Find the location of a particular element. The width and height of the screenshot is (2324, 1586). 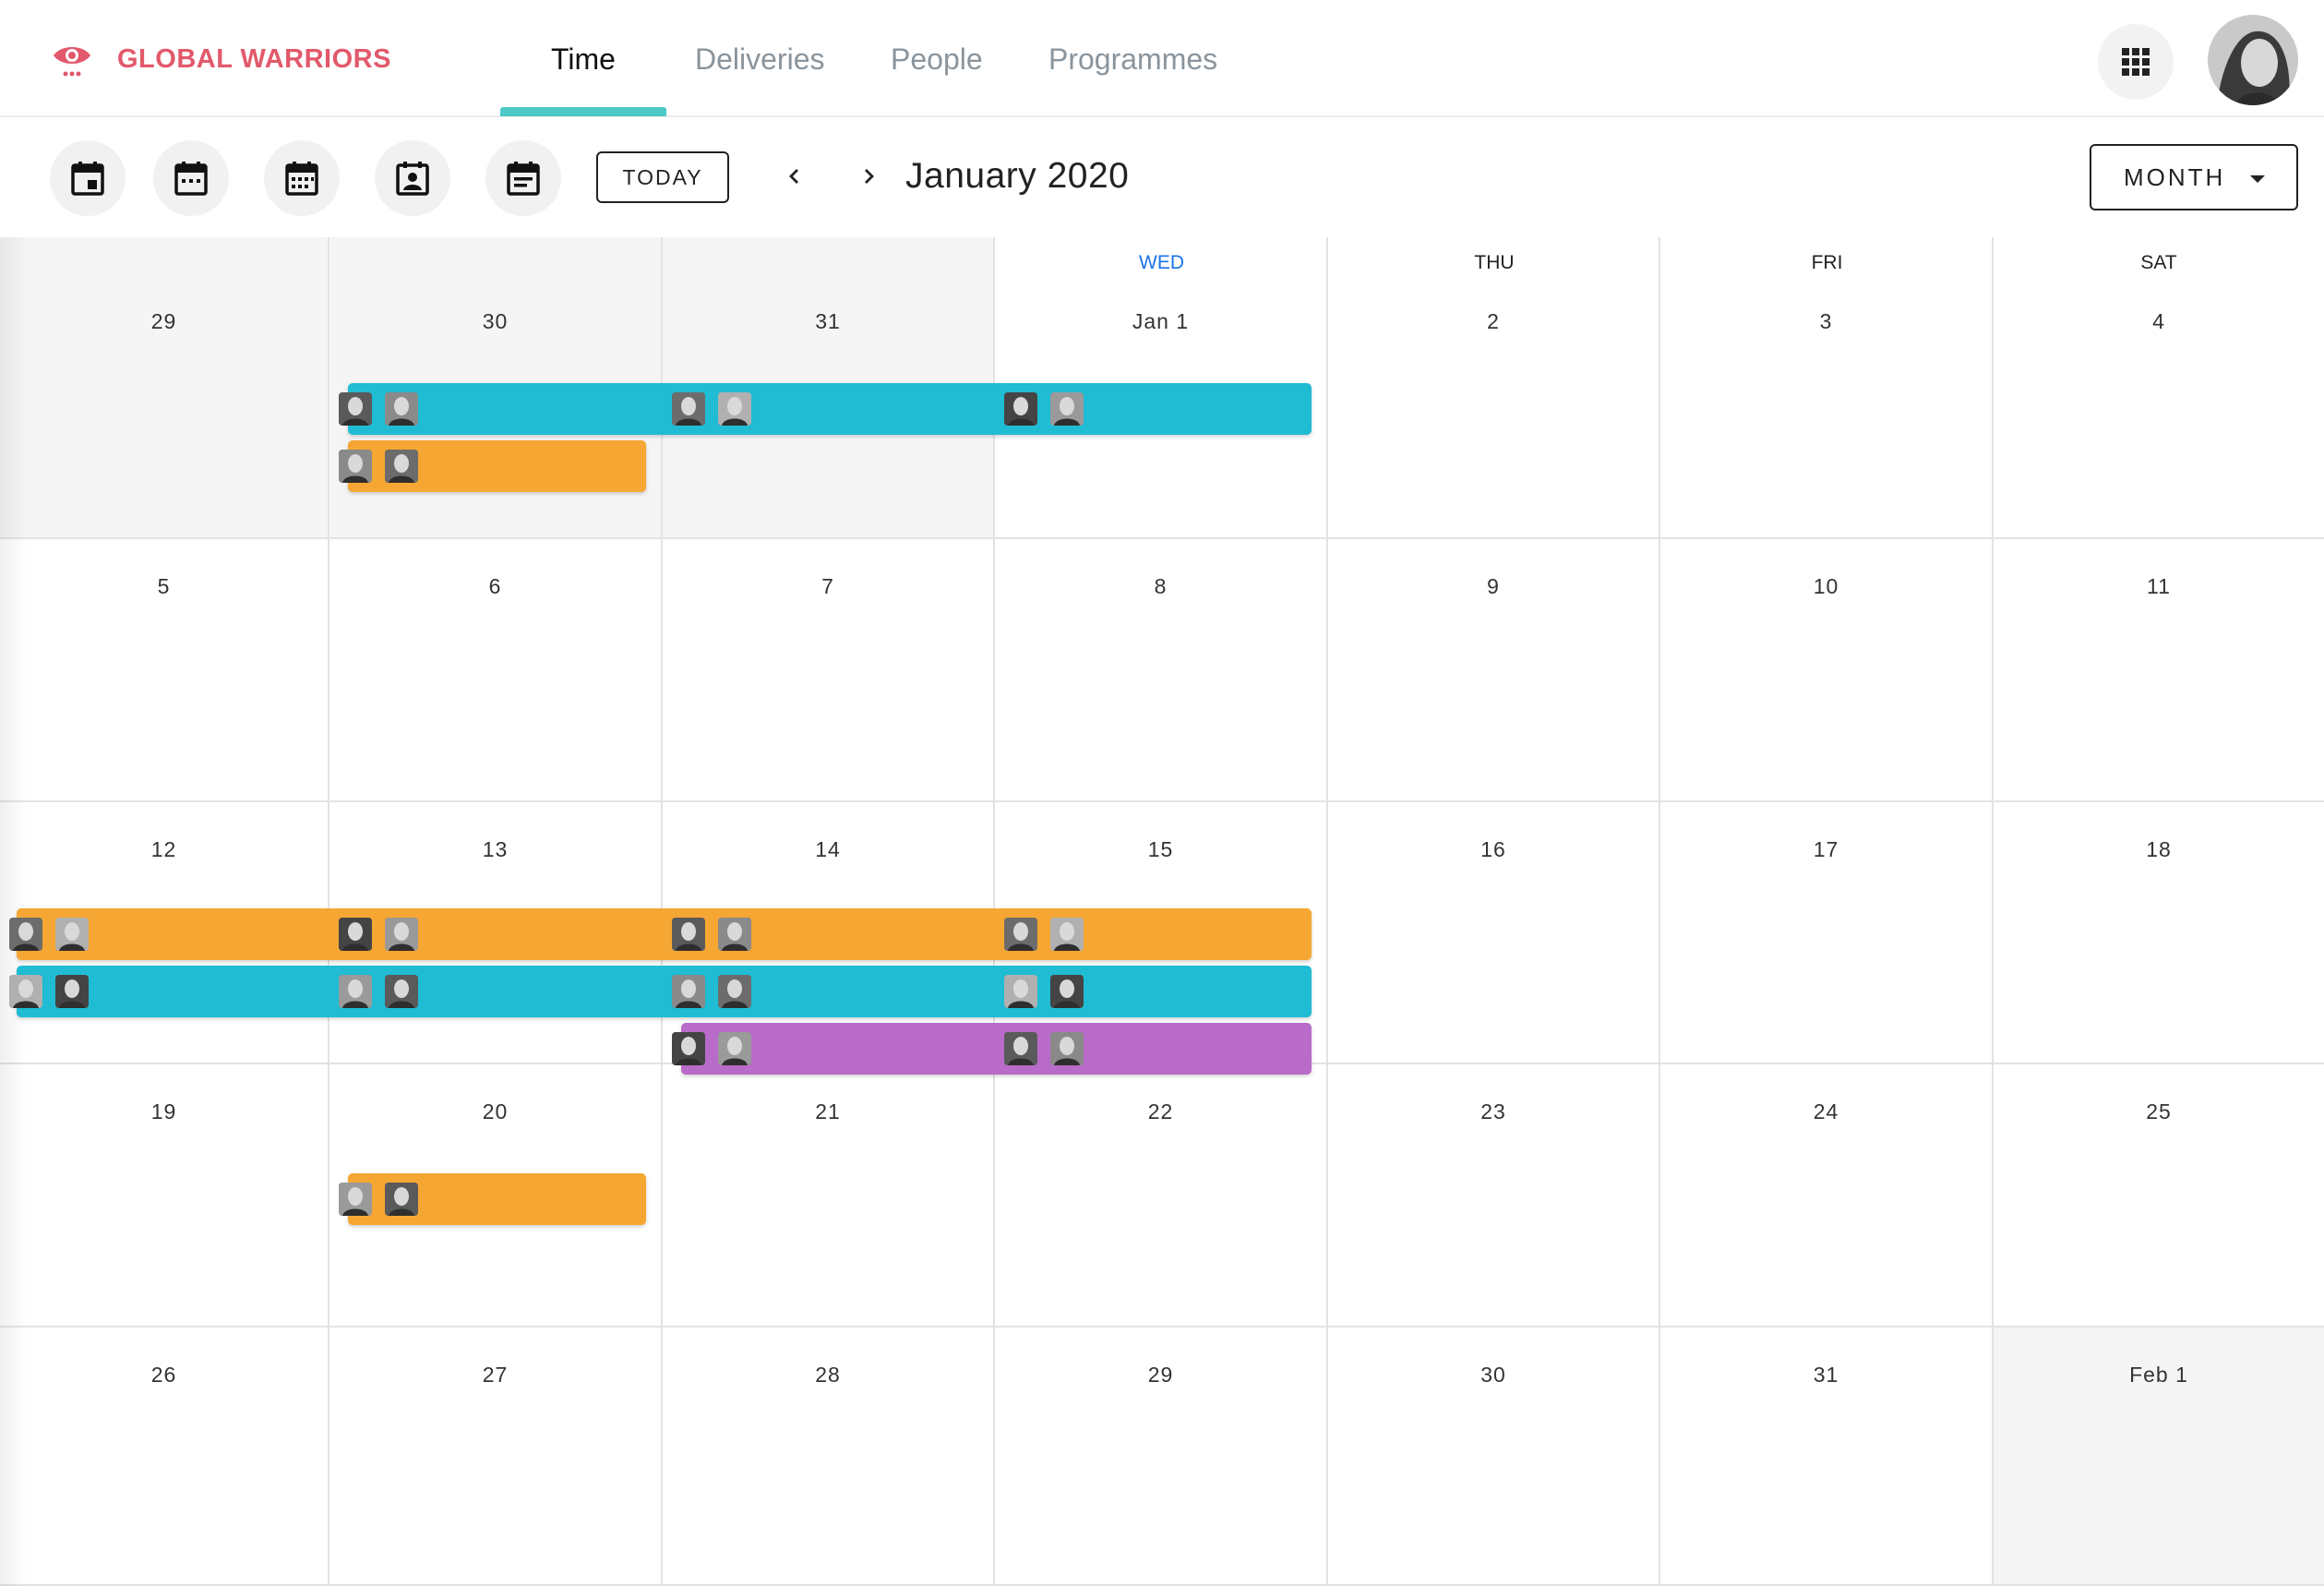

day-number: 23 is located at coordinates (1493, 1111).